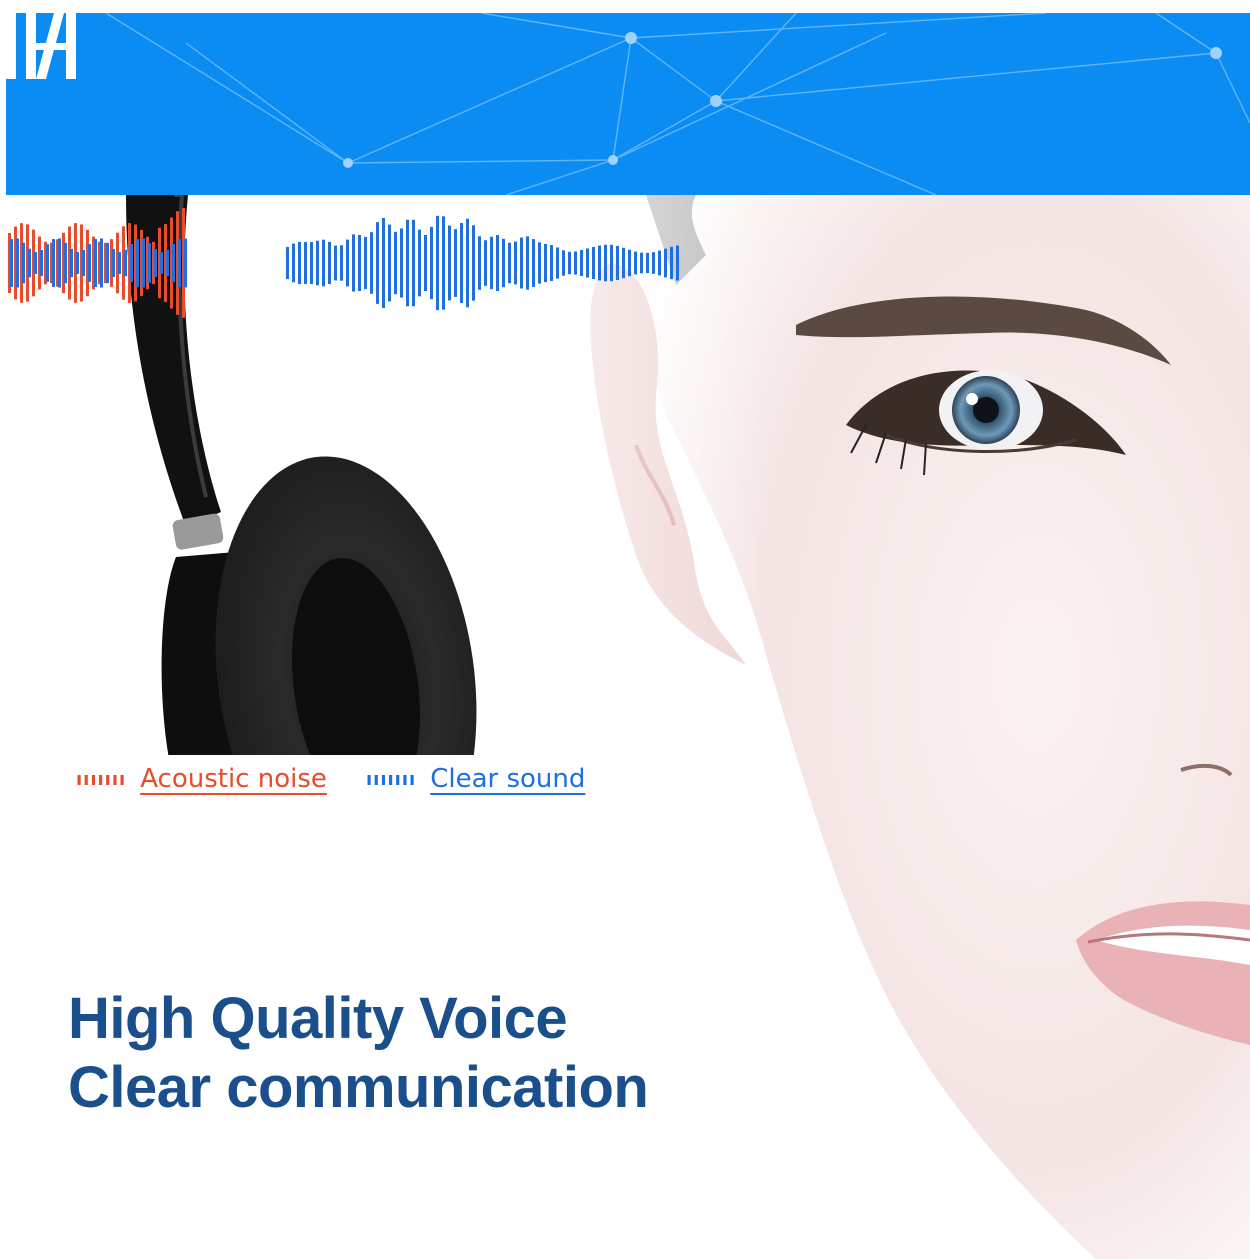 The width and height of the screenshot is (1250, 1259). Describe the element at coordinates (508, 779) in the screenshot. I see `legend-clear-label: Clear sound` at that location.